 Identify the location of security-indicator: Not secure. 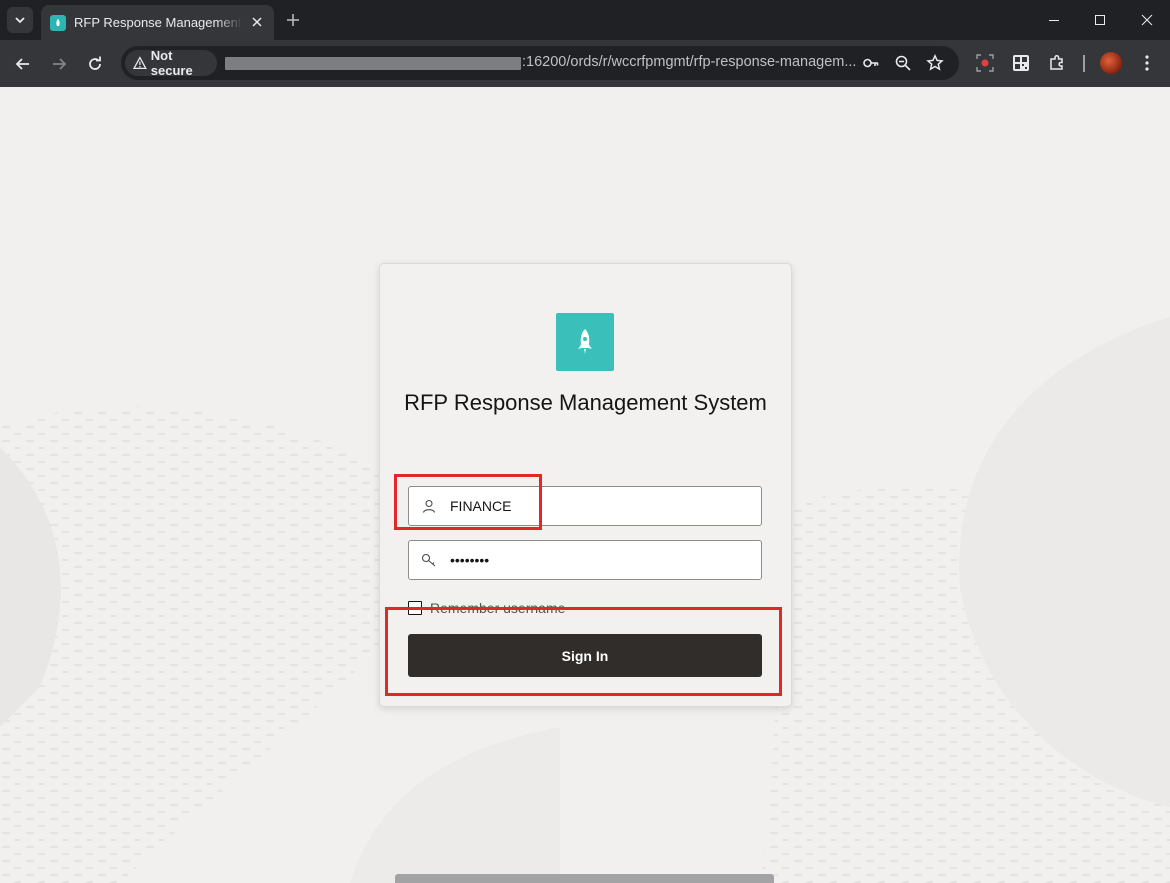
(171, 63).